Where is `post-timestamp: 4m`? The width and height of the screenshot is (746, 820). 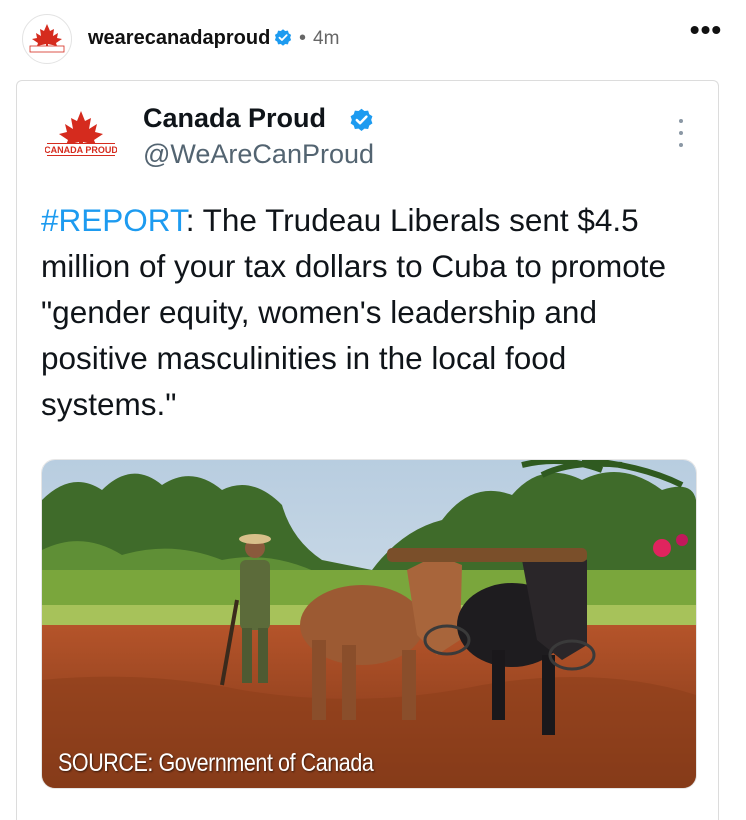
post-timestamp: 4m is located at coordinates (326, 38).